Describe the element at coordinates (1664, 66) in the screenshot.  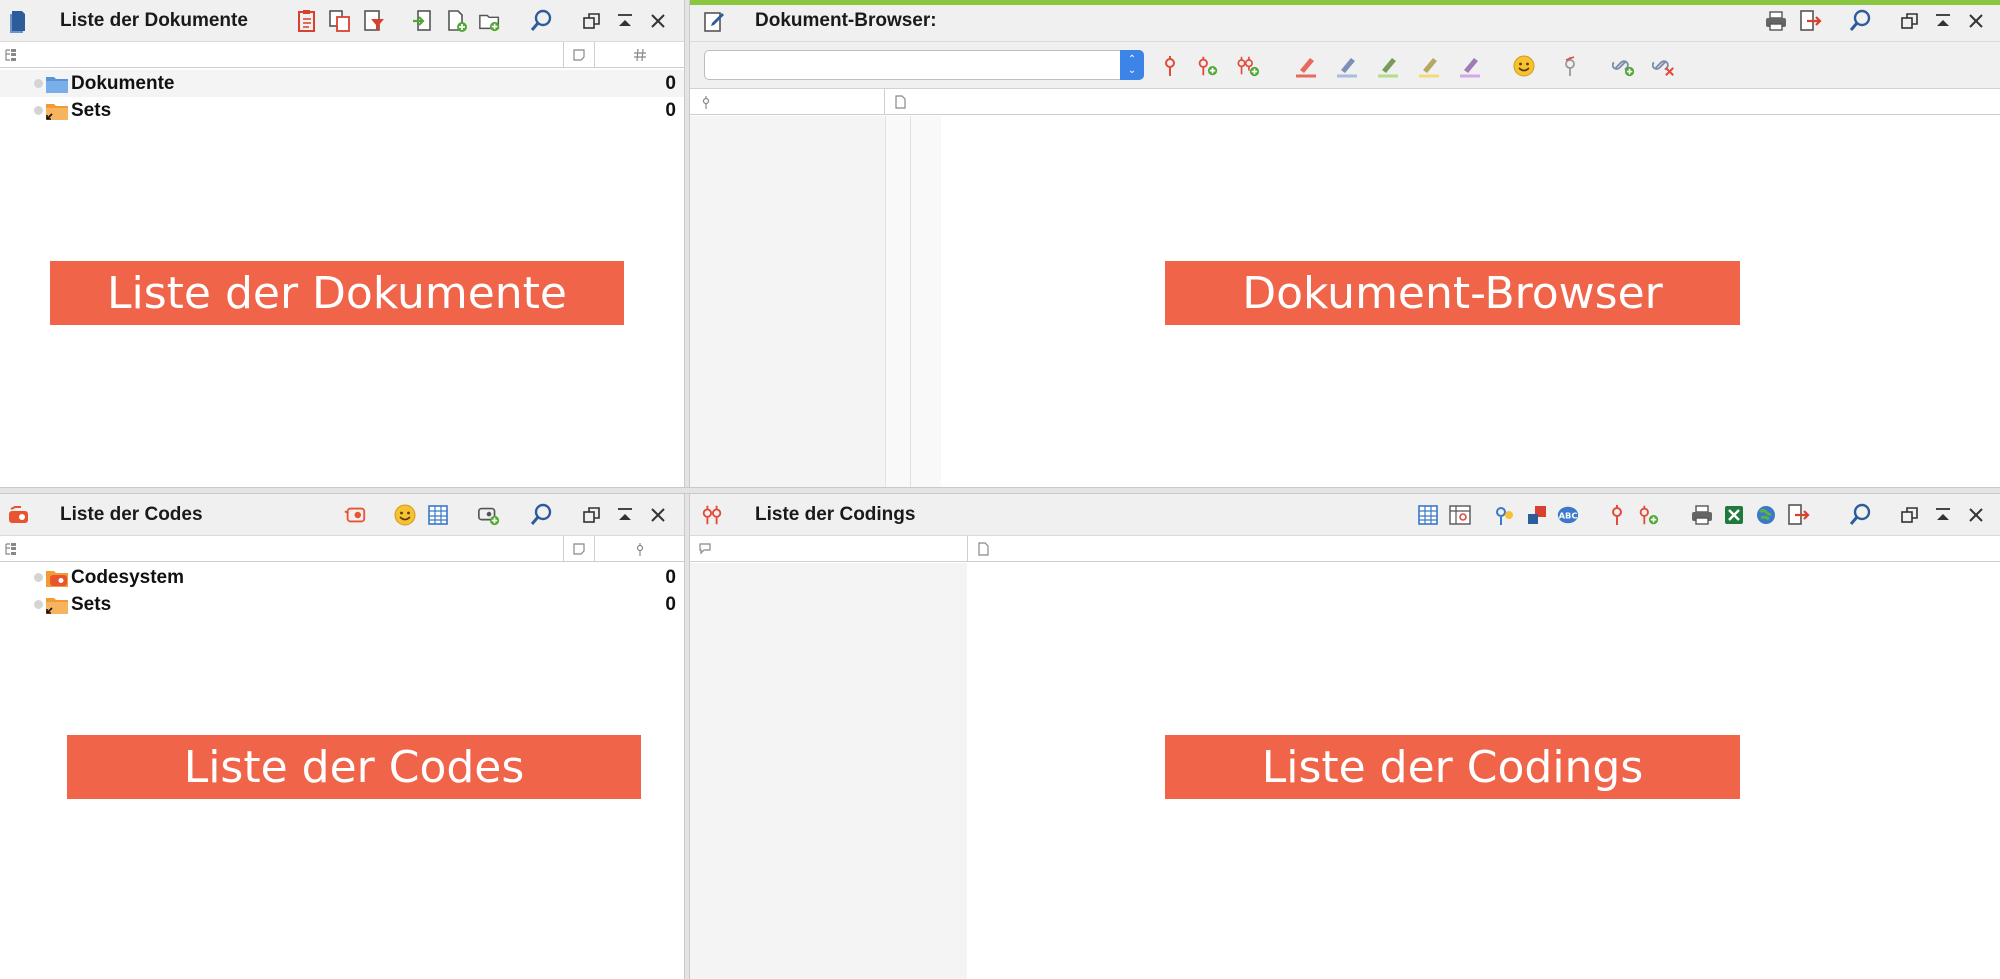
I see `link-remove-icon` at that location.